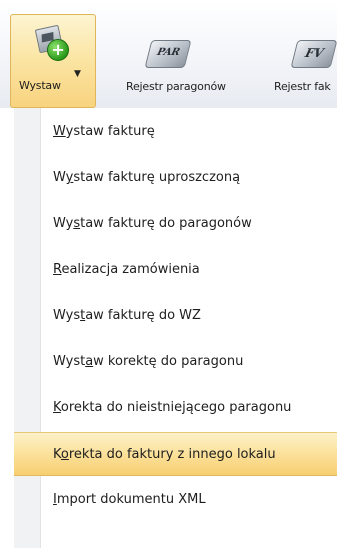 The image size is (337, 548). Describe the element at coordinates (172, 454) in the screenshot. I see `menu-text: rekta do faktury z innego lokalu` at that location.